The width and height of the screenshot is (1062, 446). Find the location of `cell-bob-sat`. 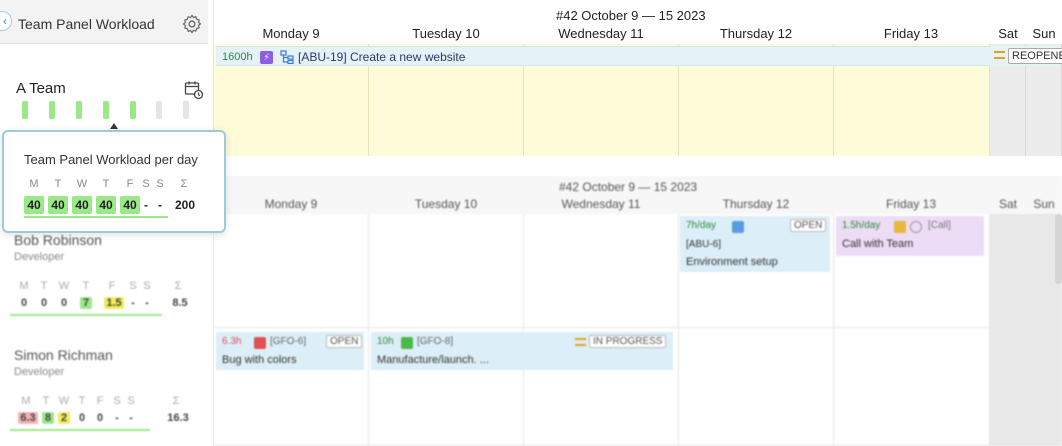

cell-bob-sat is located at coordinates (1008, 271).